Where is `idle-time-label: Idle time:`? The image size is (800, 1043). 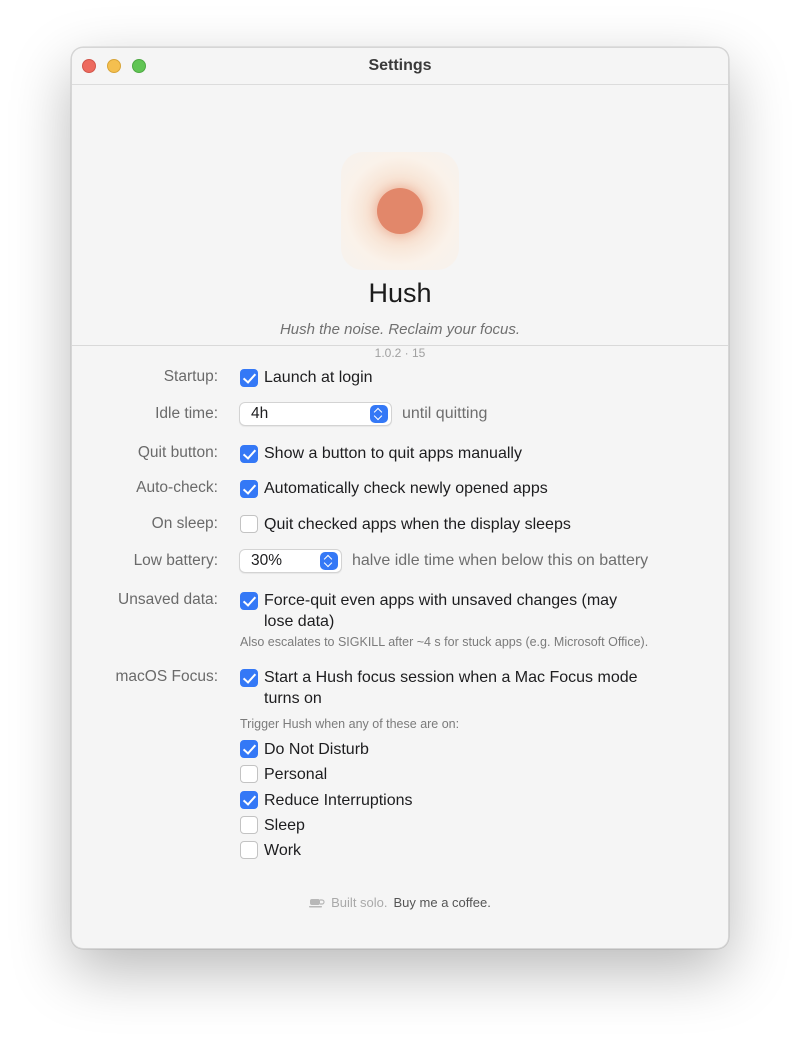 idle-time-label: Idle time: is located at coordinates (186, 413).